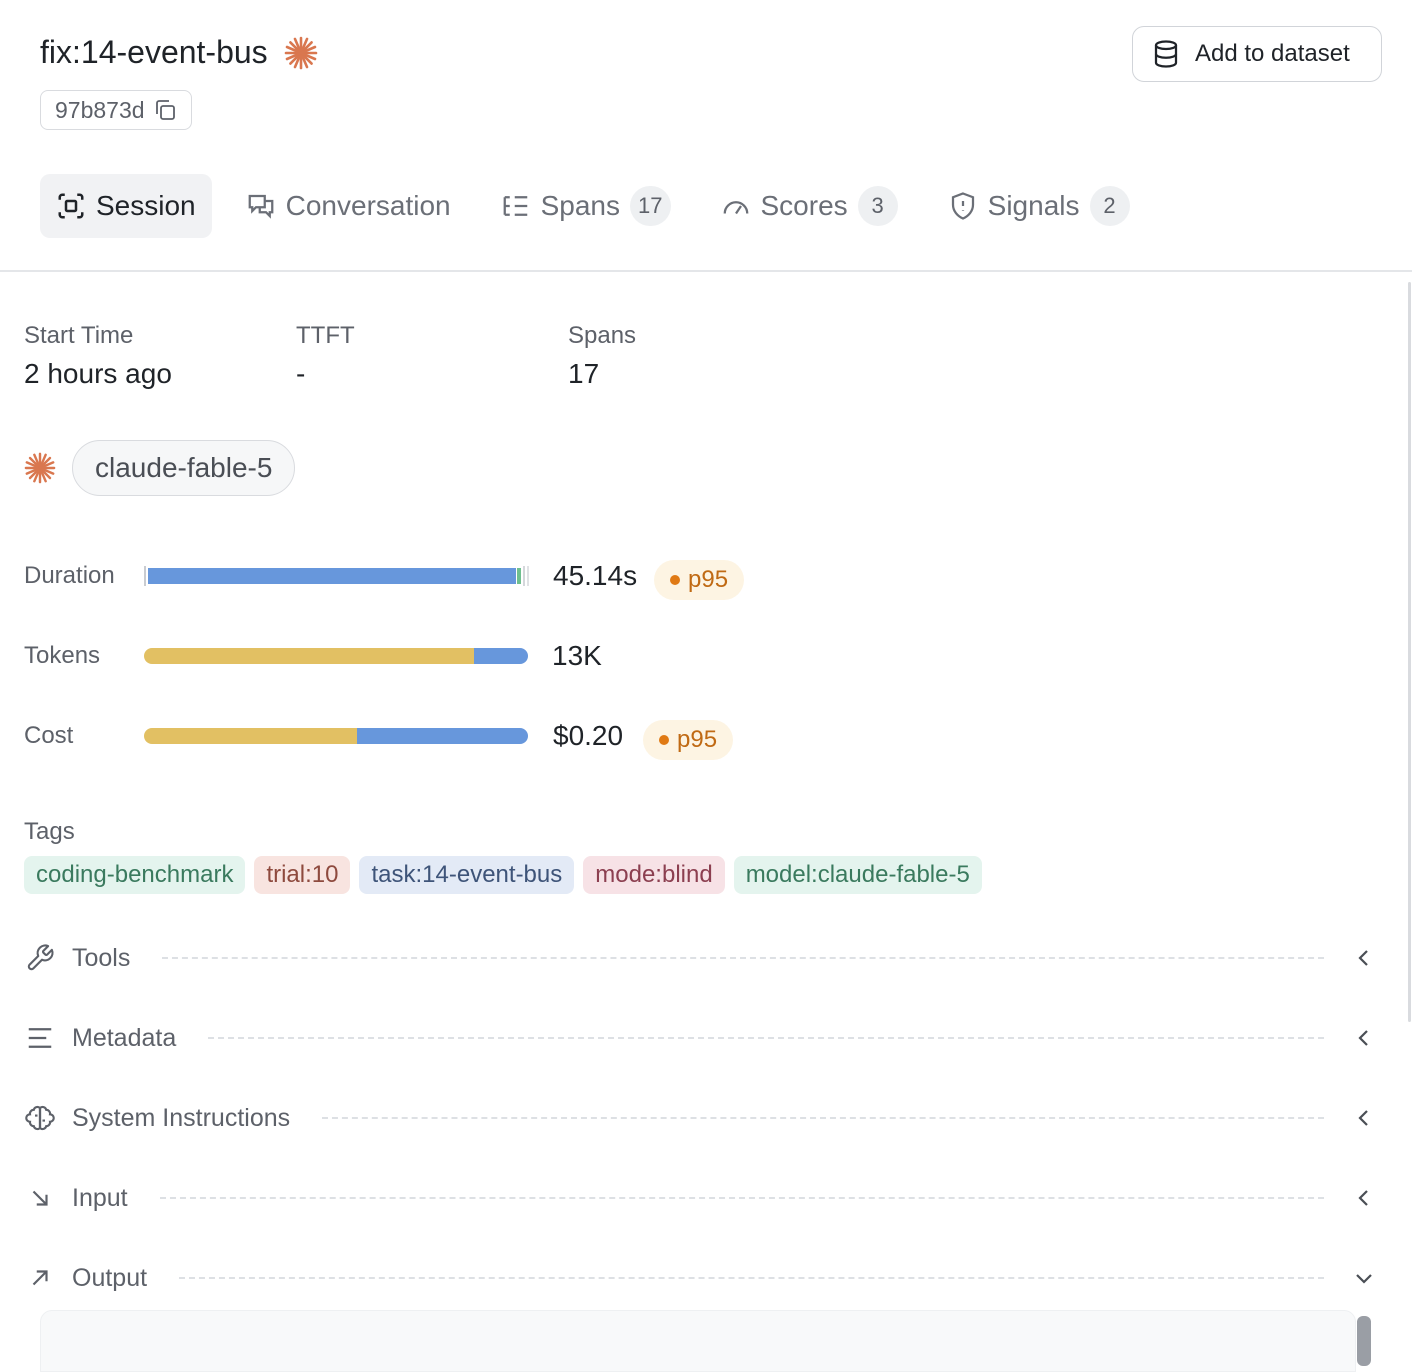 This screenshot has height=1372, width=1412. I want to click on model-row: claude-fable-5, so click(160, 468).